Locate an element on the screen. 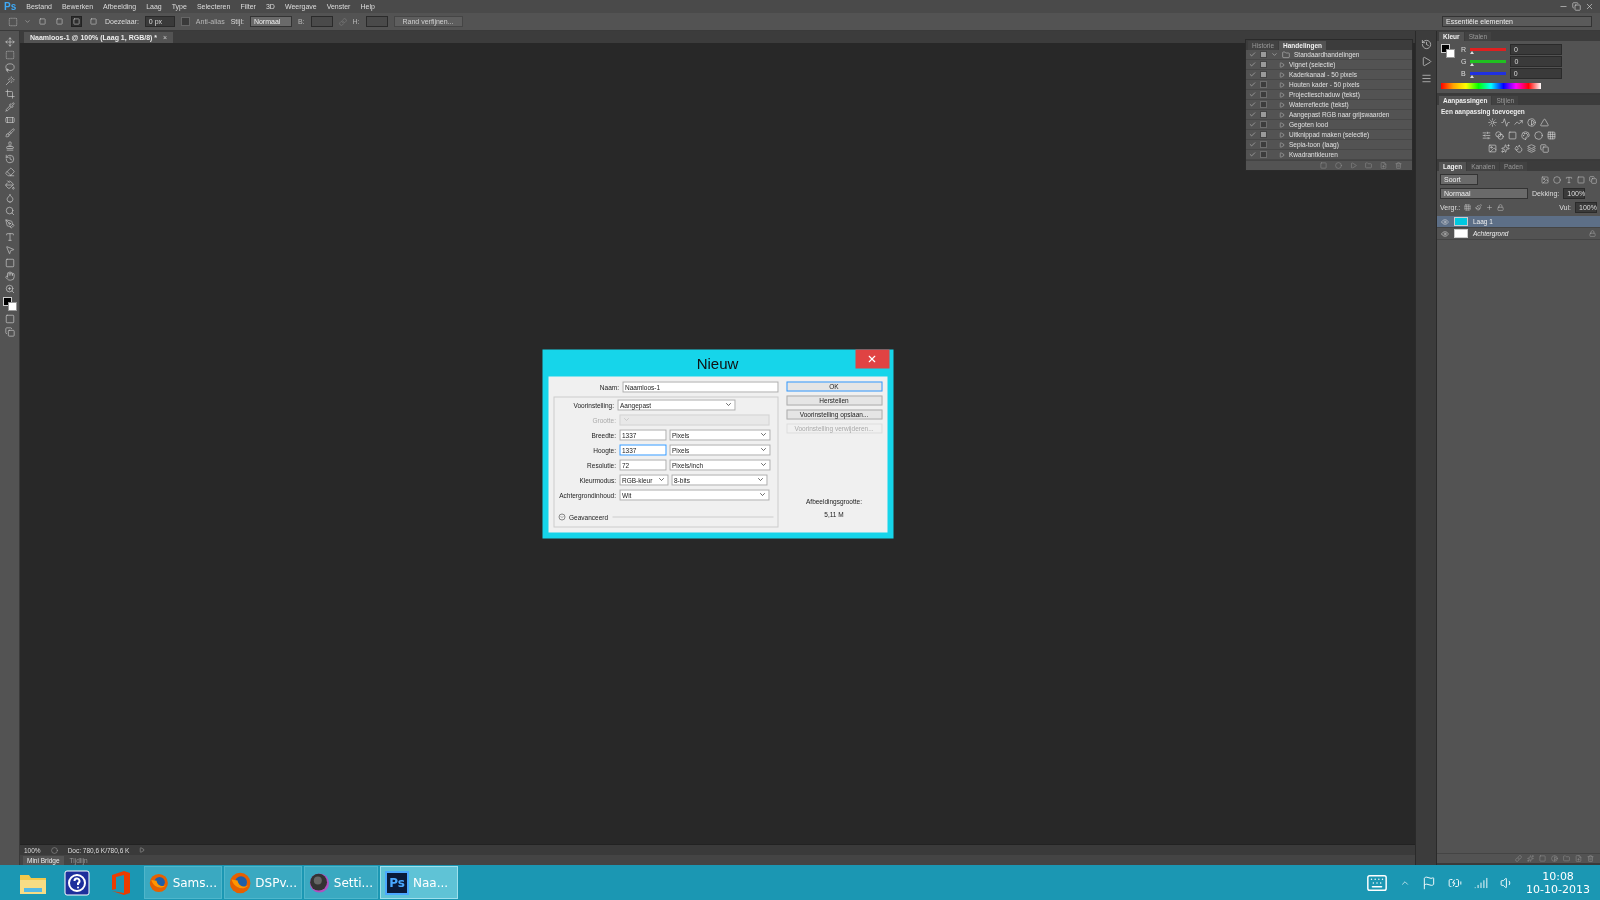 This screenshot has width=1600, height=900. clock-time: 10:08 is located at coordinates (1558, 876).